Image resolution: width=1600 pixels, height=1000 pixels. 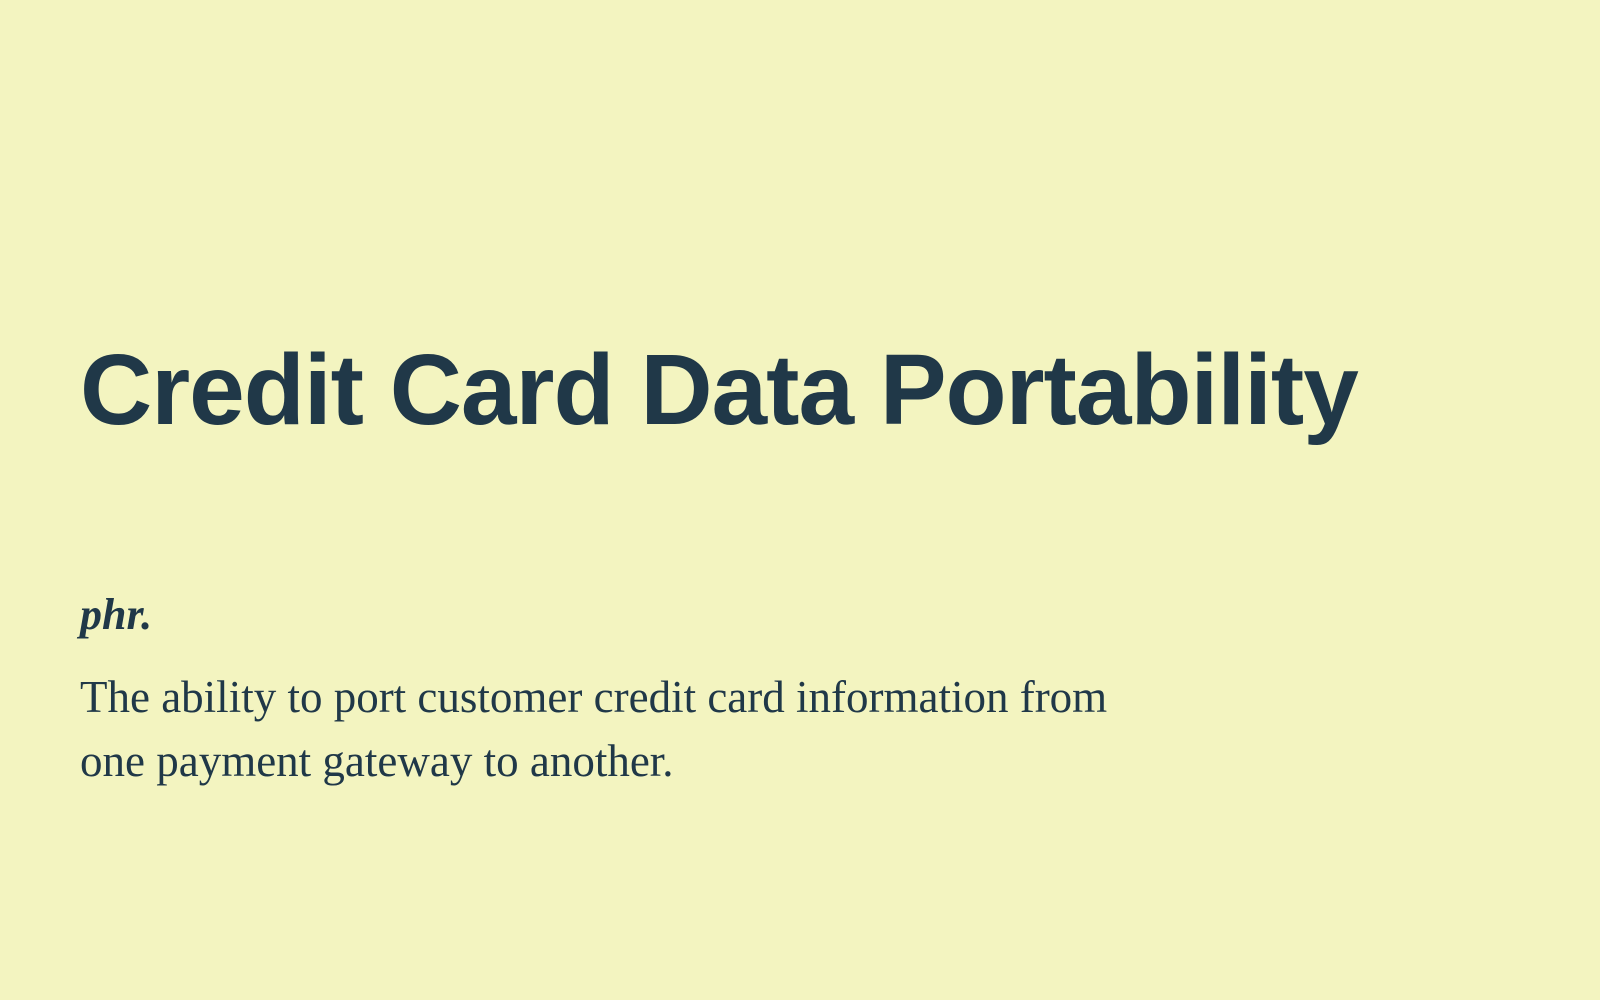 I want to click on part-of-speech: phr., so click(x=116, y=614).